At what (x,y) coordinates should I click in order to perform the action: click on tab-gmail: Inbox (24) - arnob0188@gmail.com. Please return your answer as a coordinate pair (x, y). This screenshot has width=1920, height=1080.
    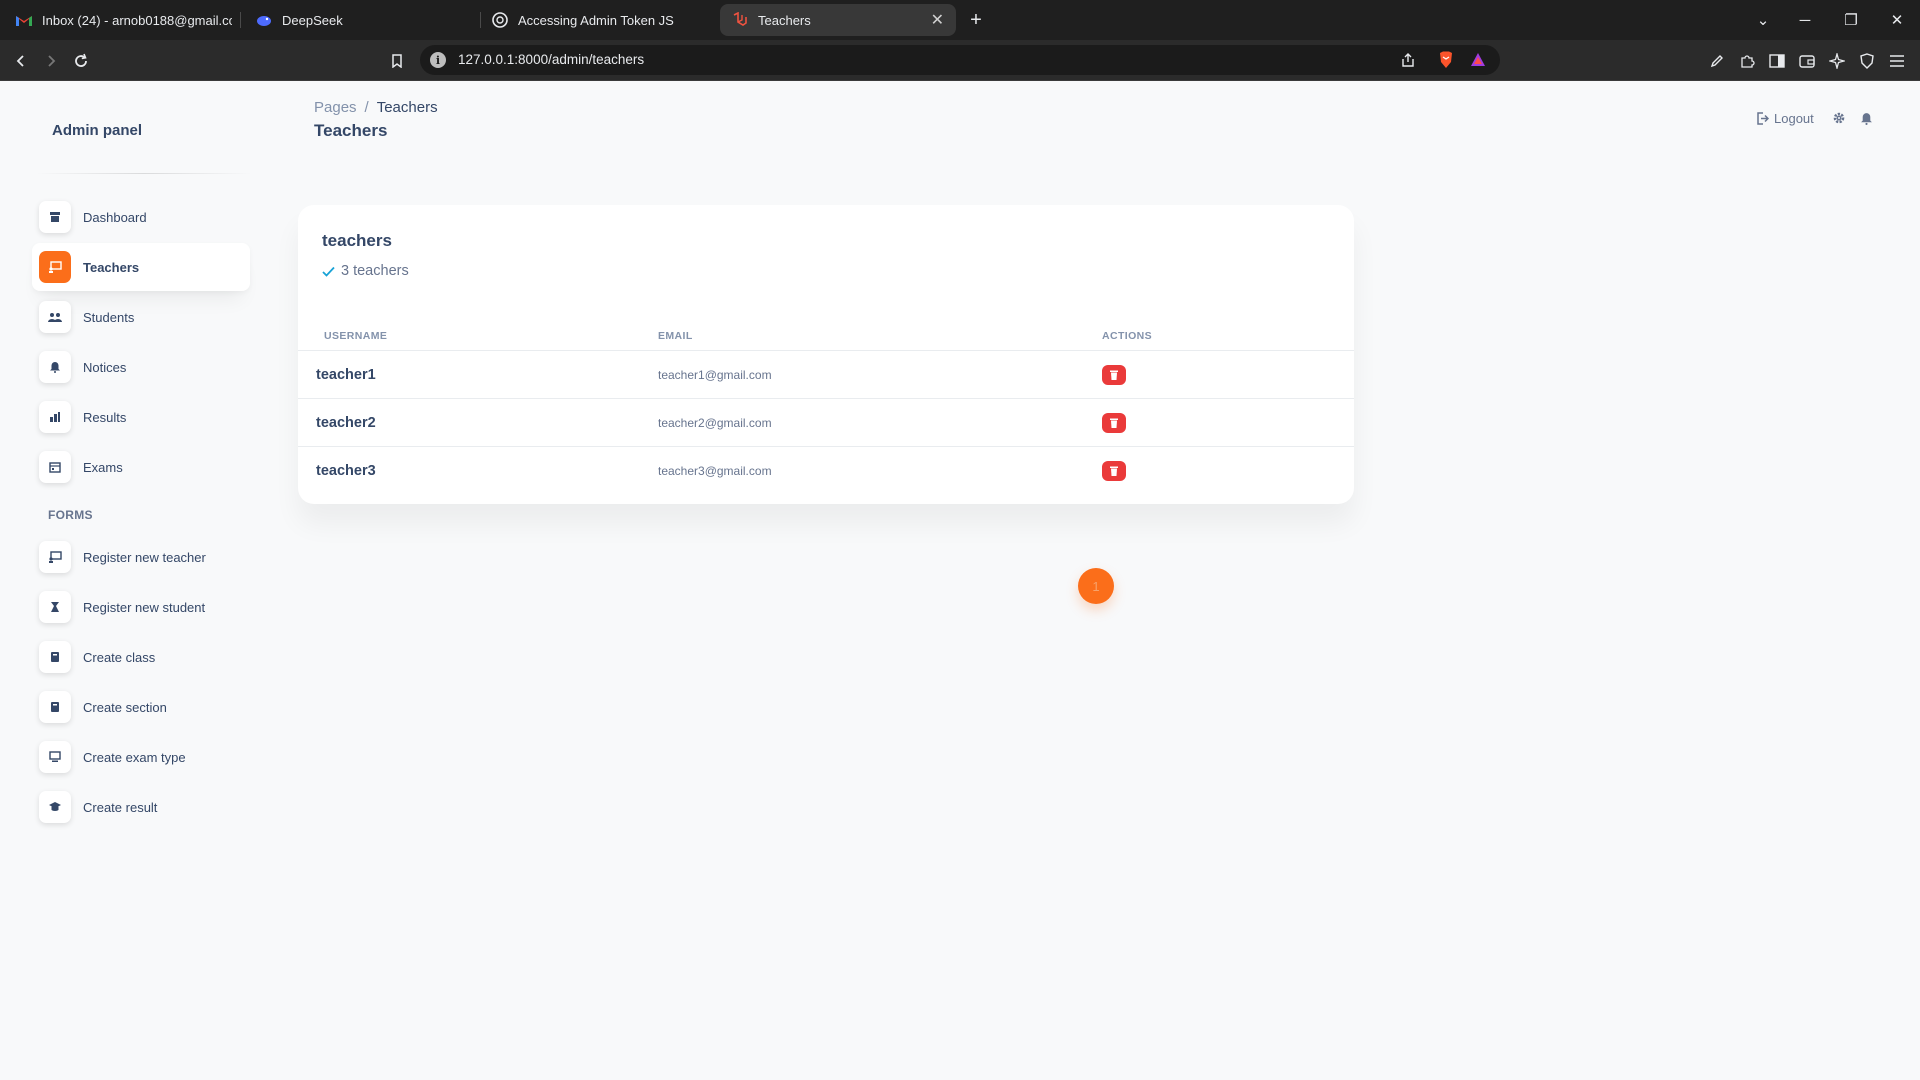
    Looking at the image, I should click on (118, 20).